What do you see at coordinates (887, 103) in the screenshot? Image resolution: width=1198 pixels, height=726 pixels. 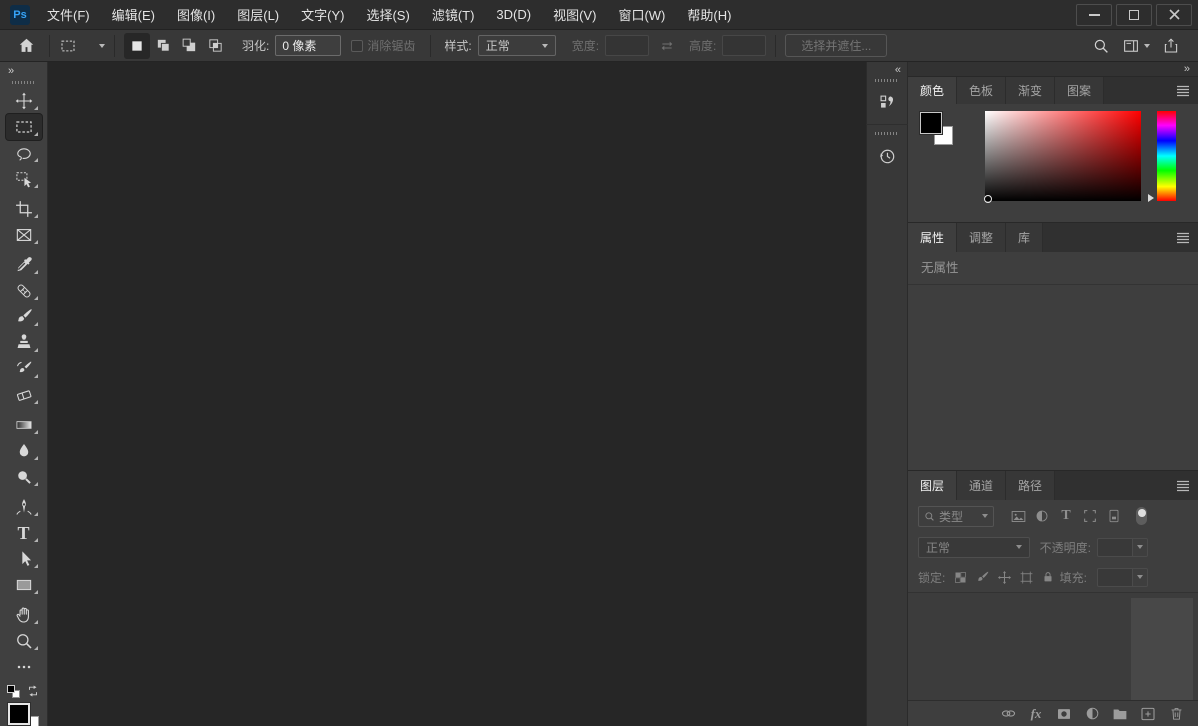 I see `glyphs-panel-button` at bounding box center [887, 103].